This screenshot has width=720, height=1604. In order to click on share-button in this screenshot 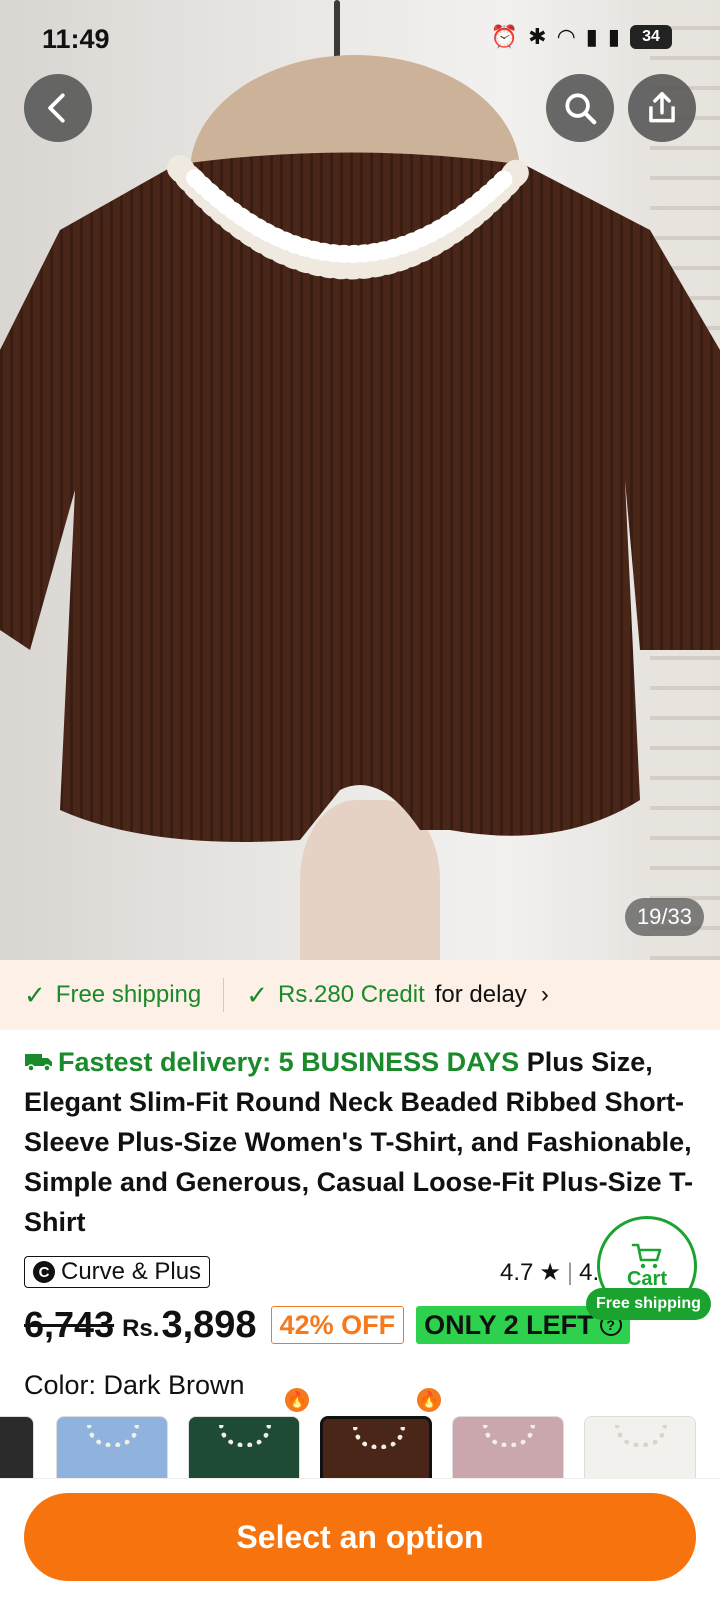, I will do `click(662, 108)`.